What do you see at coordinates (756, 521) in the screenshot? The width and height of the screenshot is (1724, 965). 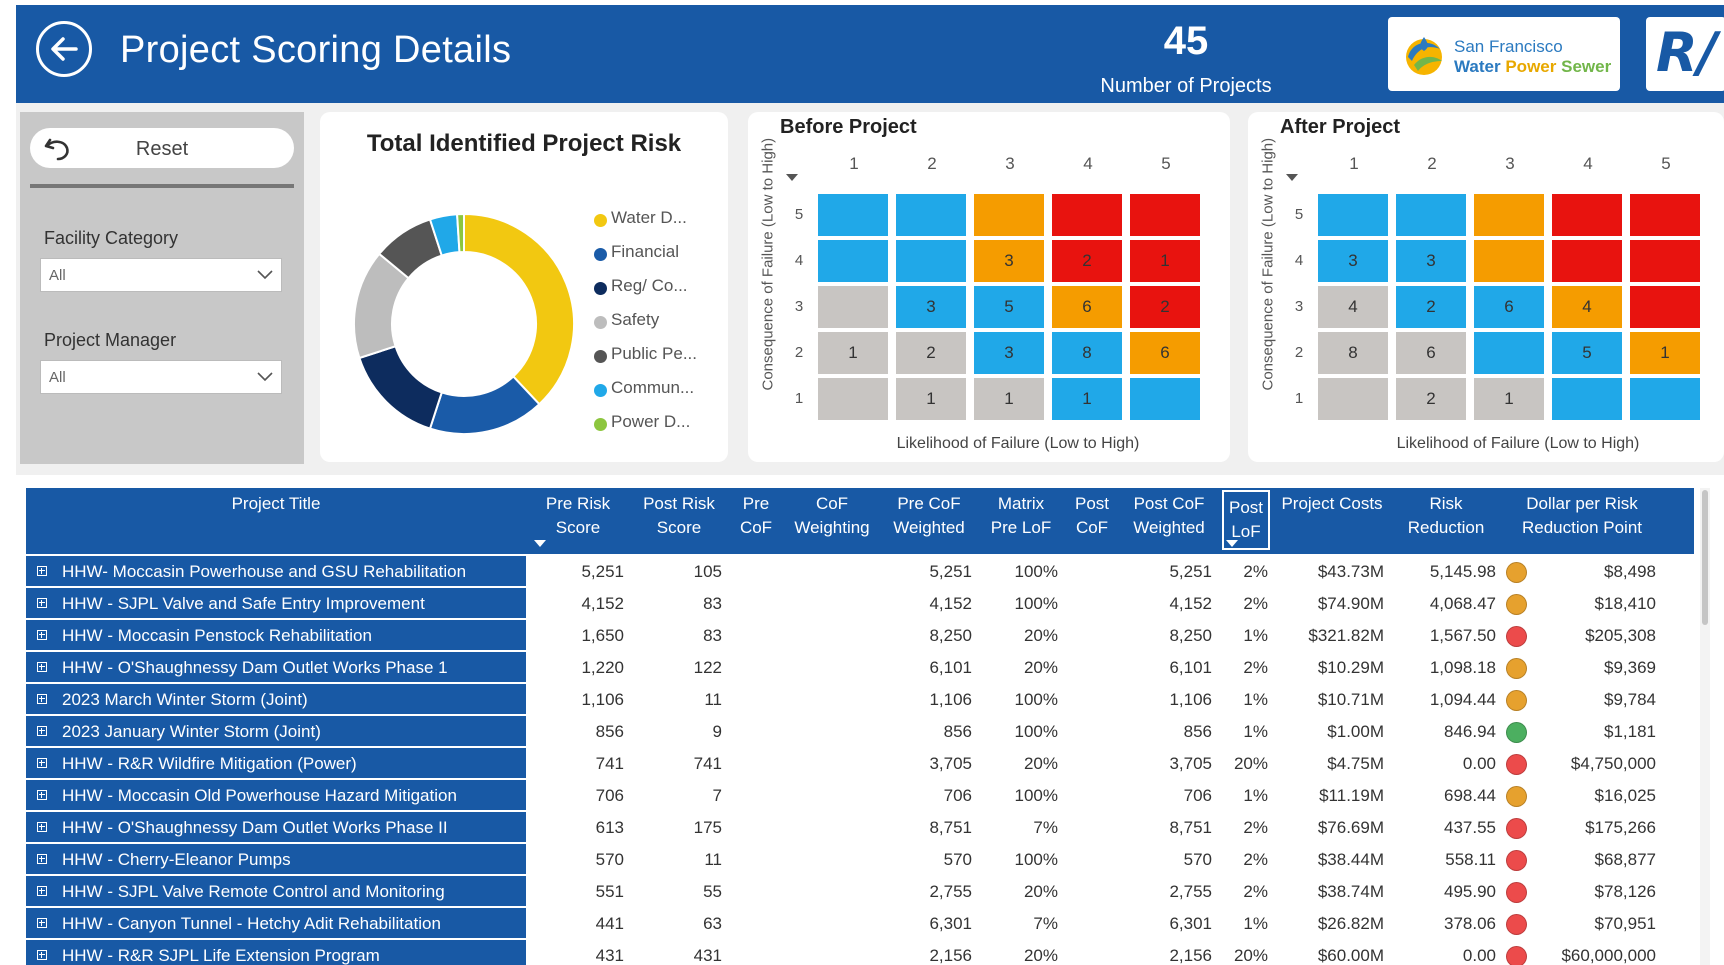 I see `column-header: Pre CoF` at bounding box center [756, 521].